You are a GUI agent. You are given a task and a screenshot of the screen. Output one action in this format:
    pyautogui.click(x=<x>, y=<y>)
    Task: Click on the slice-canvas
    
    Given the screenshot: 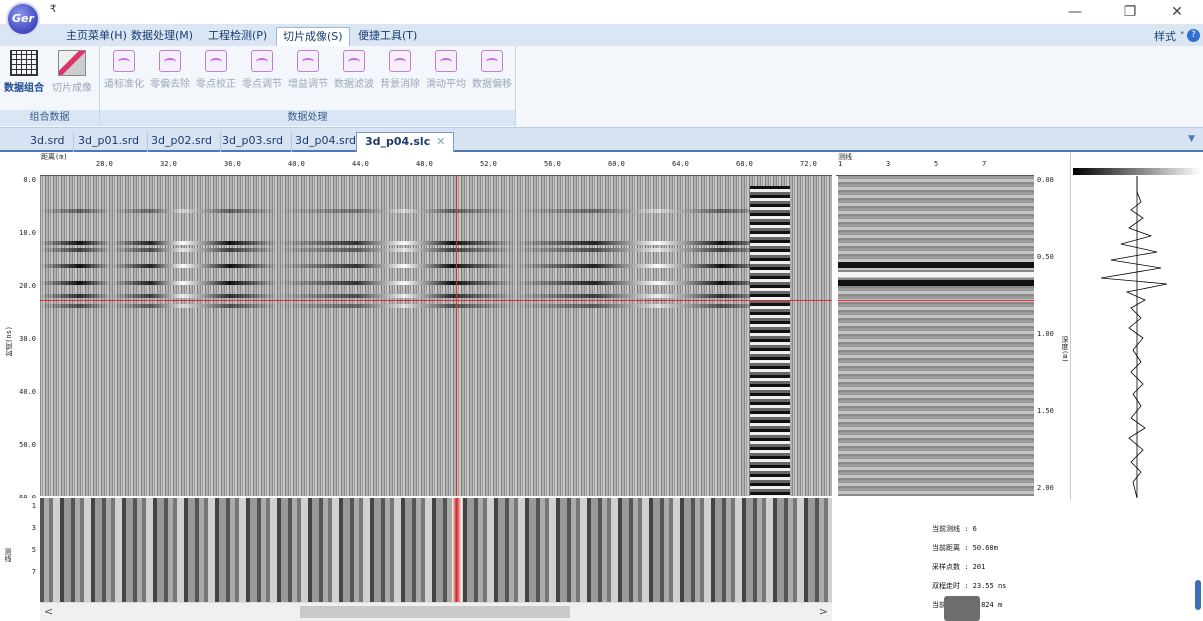 What is the action you would take?
    pyautogui.click(x=436, y=550)
    